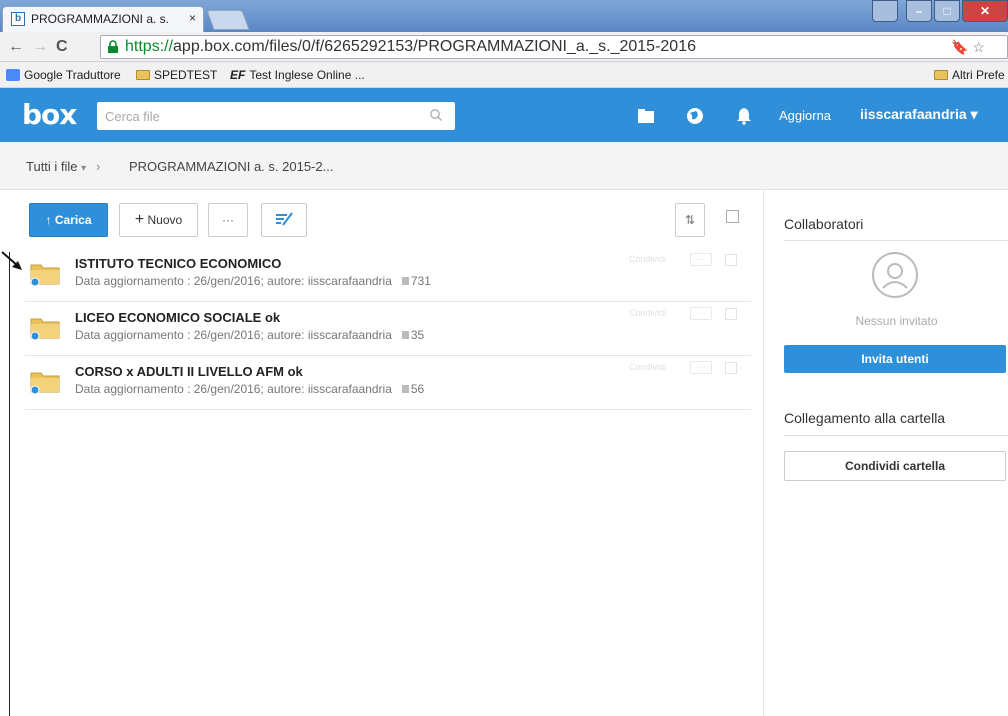 The width and height of the screenshot is (1008, 716). I want to click on new-tab-button, so click(228, 20).